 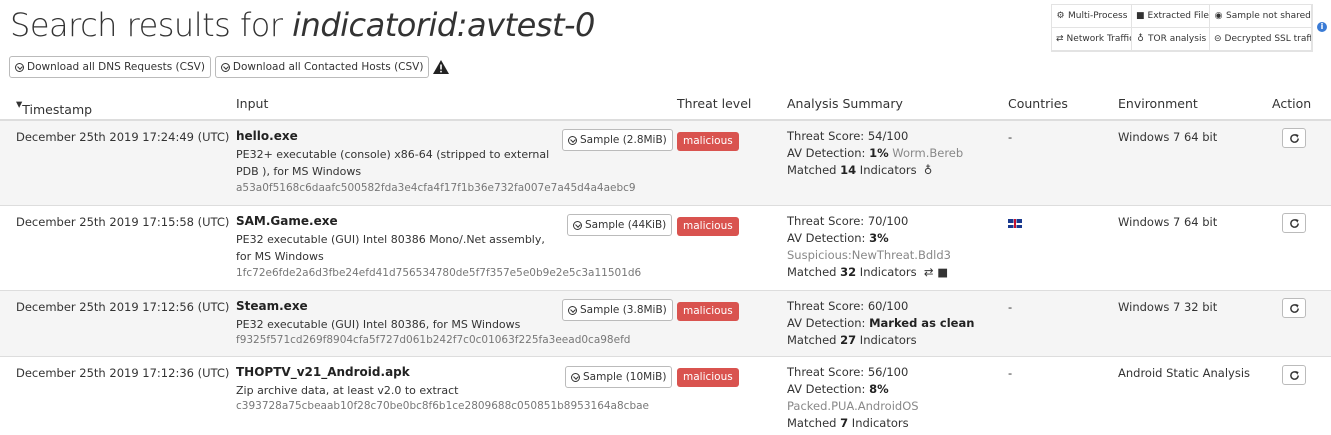 I want to click on av-detection: 8%, so click(x=879, y=389).